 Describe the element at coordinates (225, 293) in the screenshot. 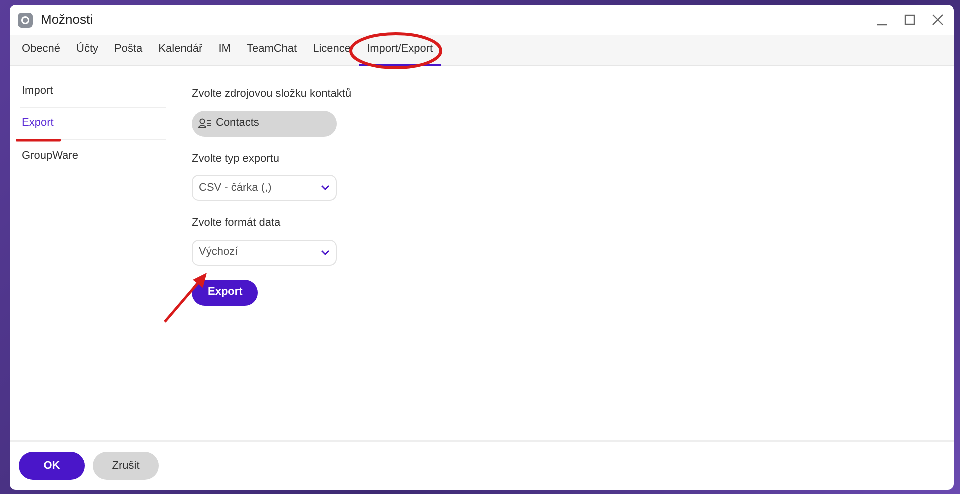

I see `export-button: Export` at that location.